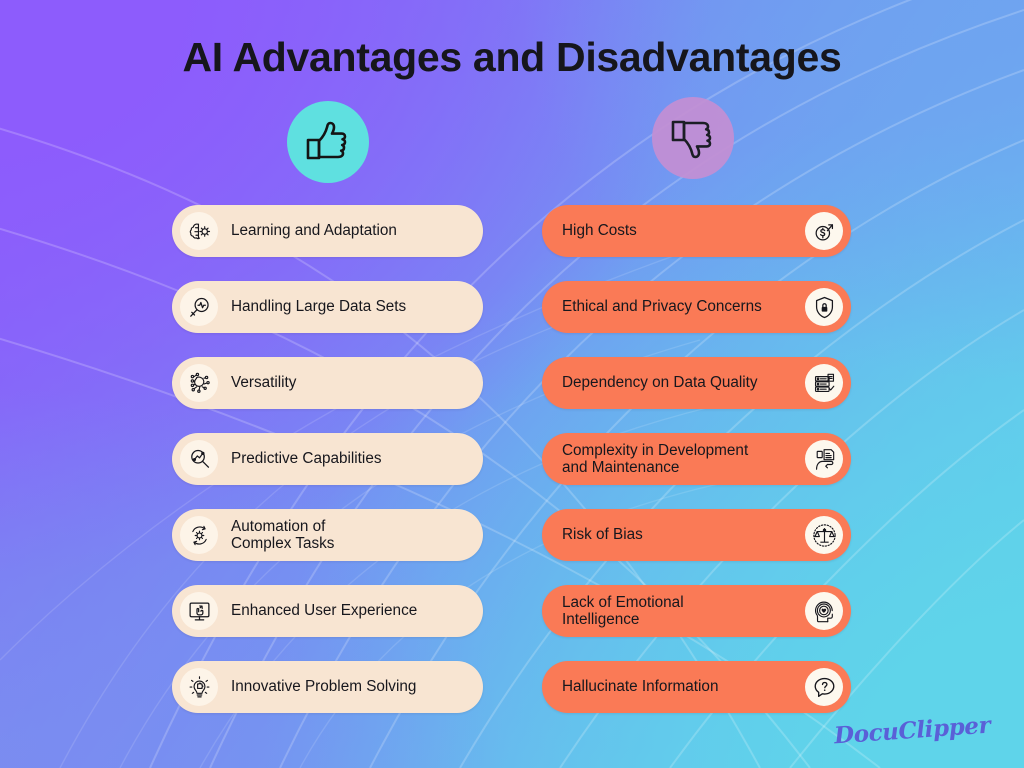 Image resolution: width=1024 pixels, height=768 pixels. What do you see at coordinates (328, 142) in the screenshot?
I see `thumbs-up-icon` at bounding box center [328, 142].